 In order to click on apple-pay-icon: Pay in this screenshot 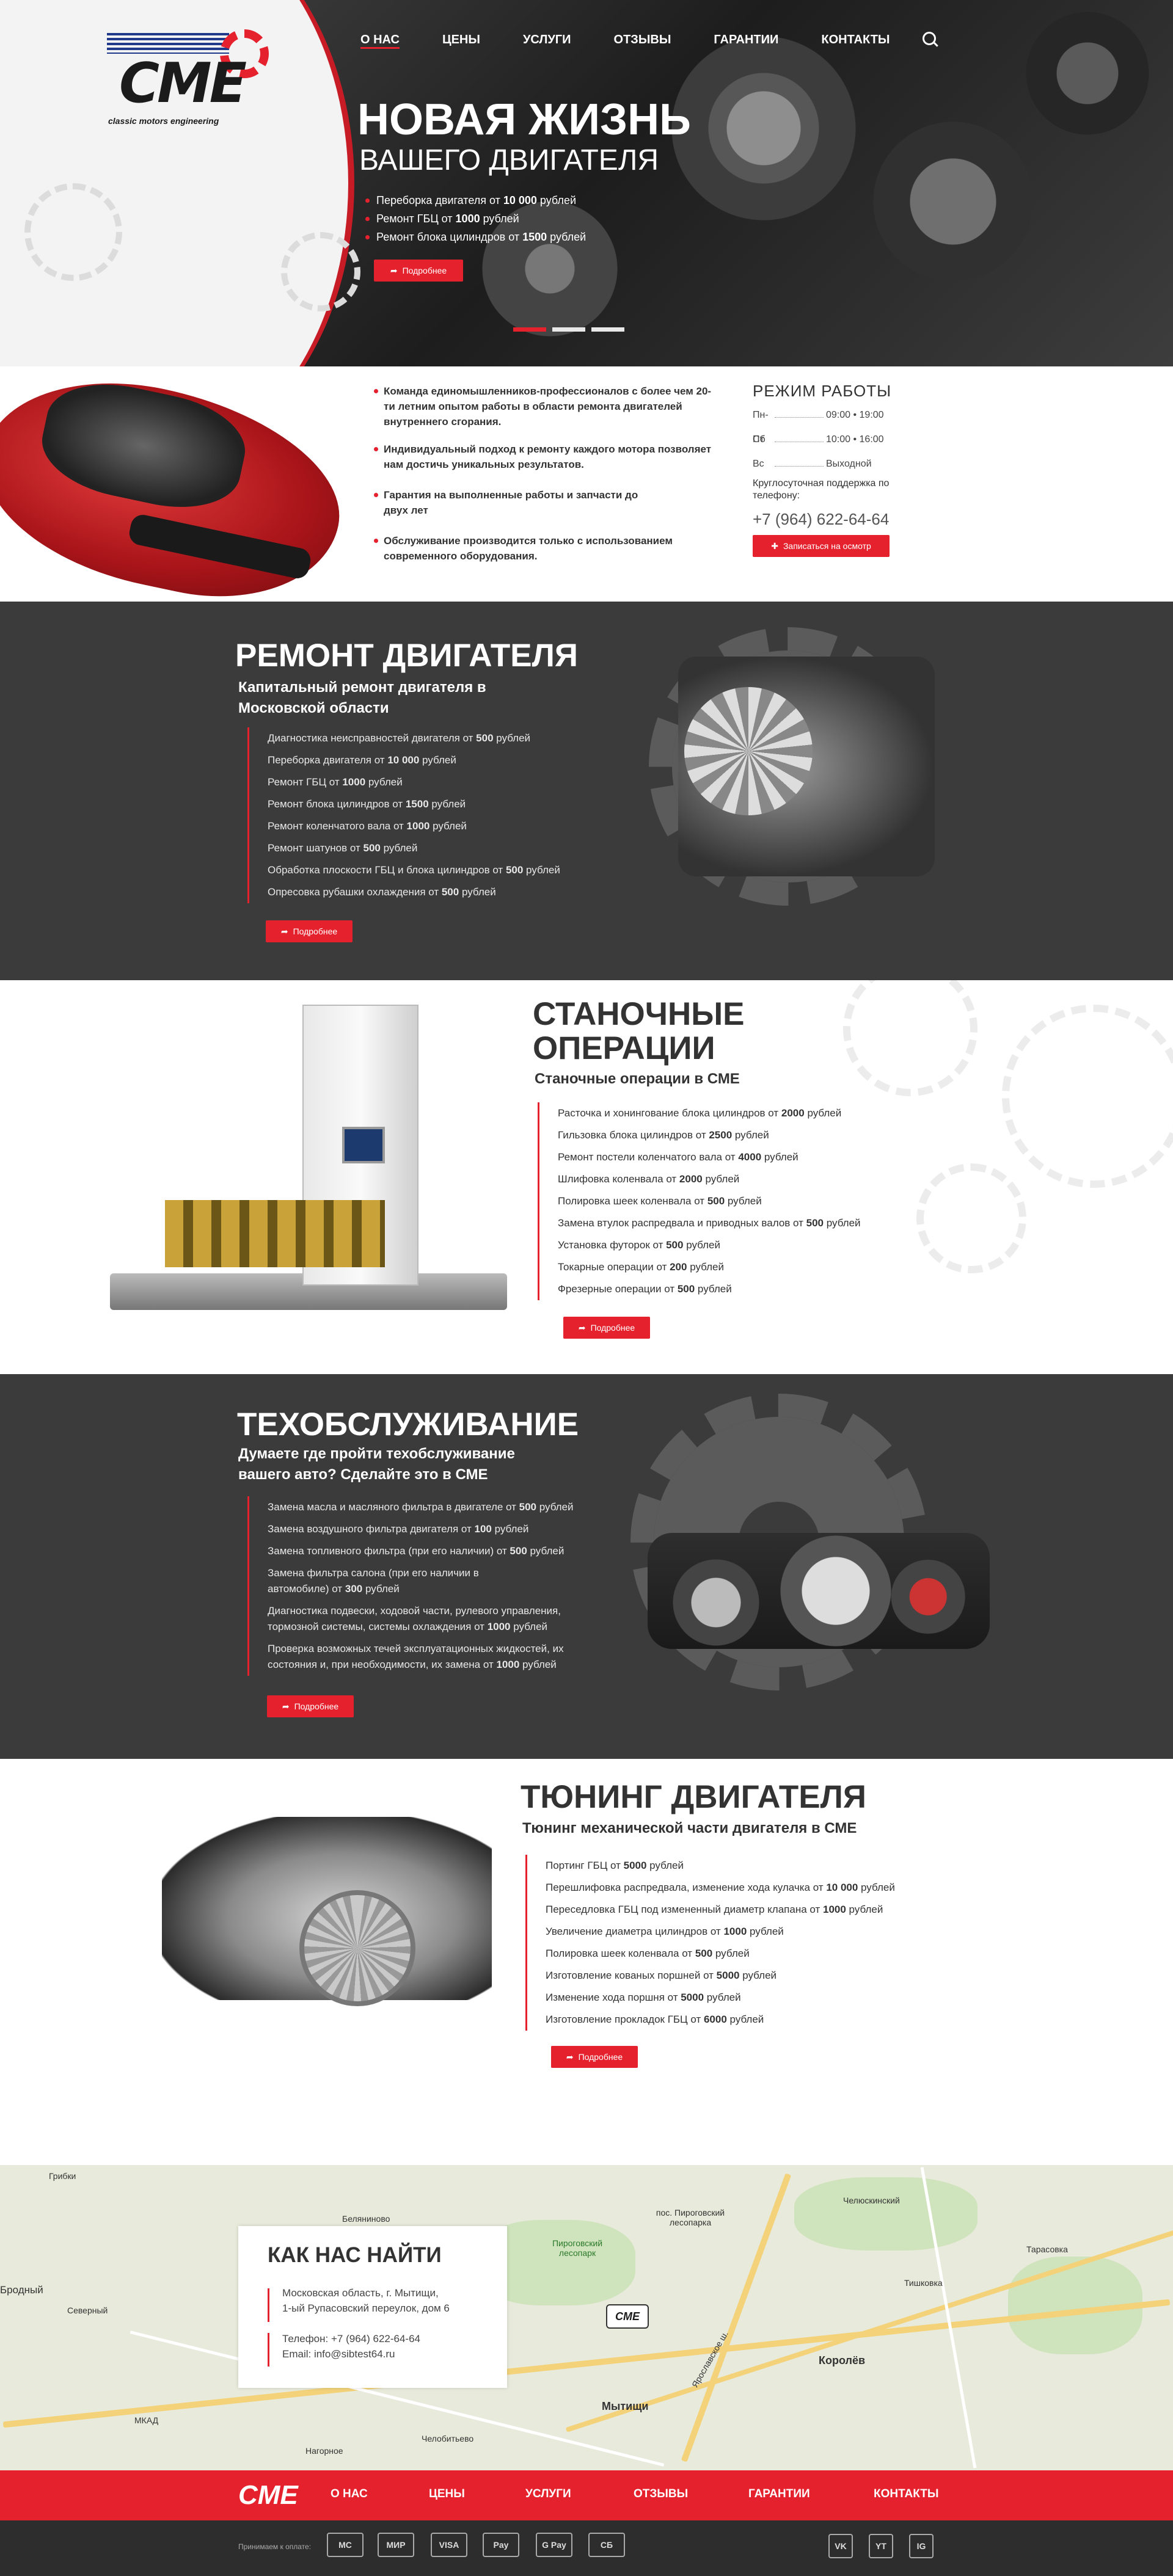, I will do `click(501, 2545)`.